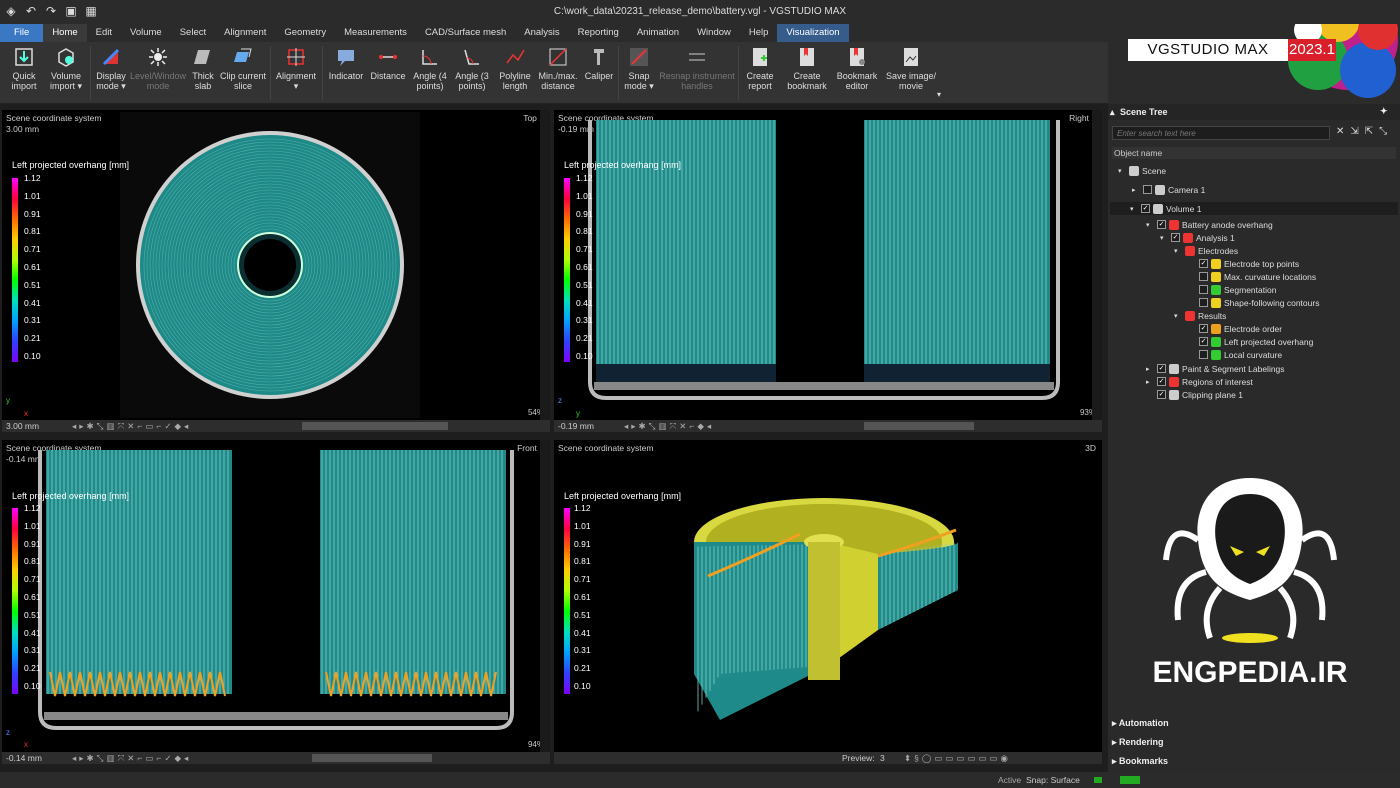 The image size is (1400, 788). I want to click on menu-window: Window, so click(714, 33).